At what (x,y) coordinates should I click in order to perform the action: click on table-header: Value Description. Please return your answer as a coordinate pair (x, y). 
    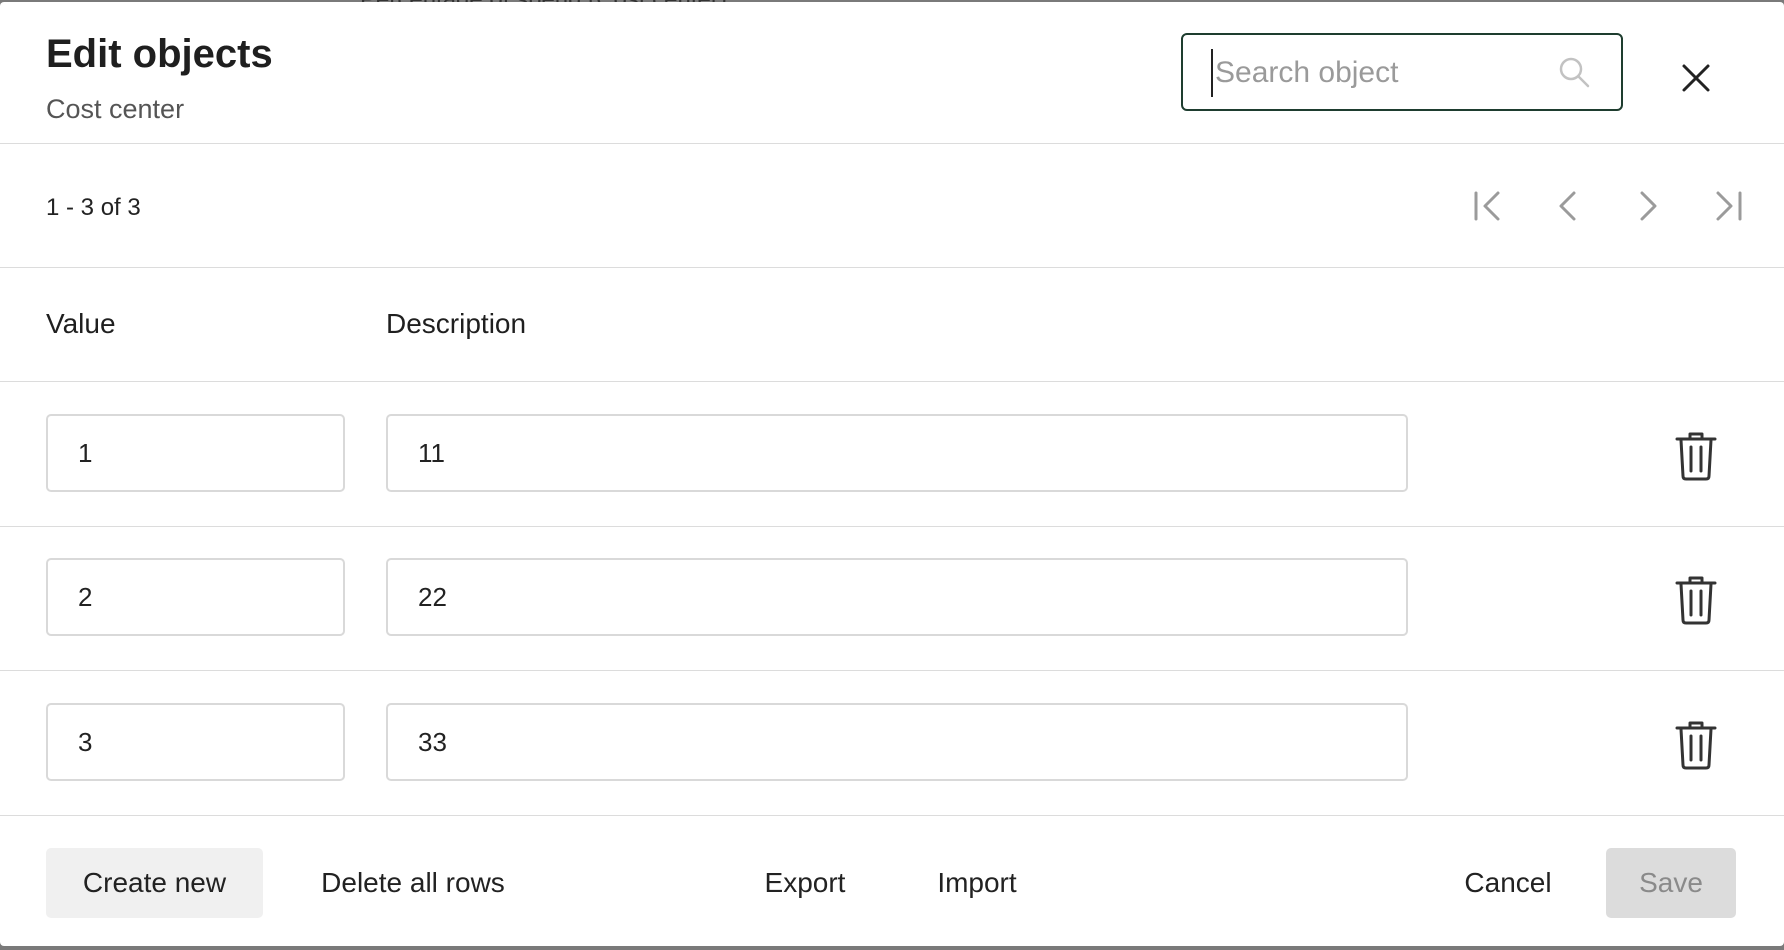
    Looking at the image, I should click on (892, 325).